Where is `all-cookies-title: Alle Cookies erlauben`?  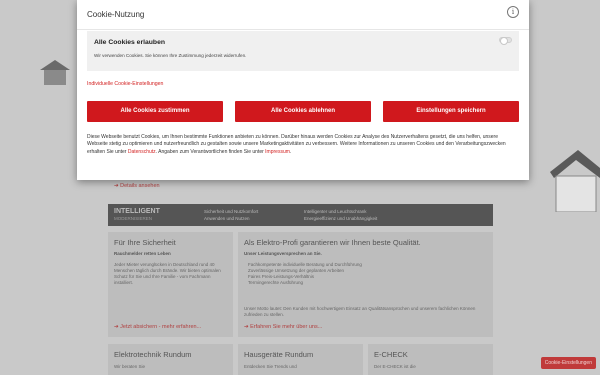
all-cookies-title: Alle Cookies erlauben is located at coordinates (130, 42).